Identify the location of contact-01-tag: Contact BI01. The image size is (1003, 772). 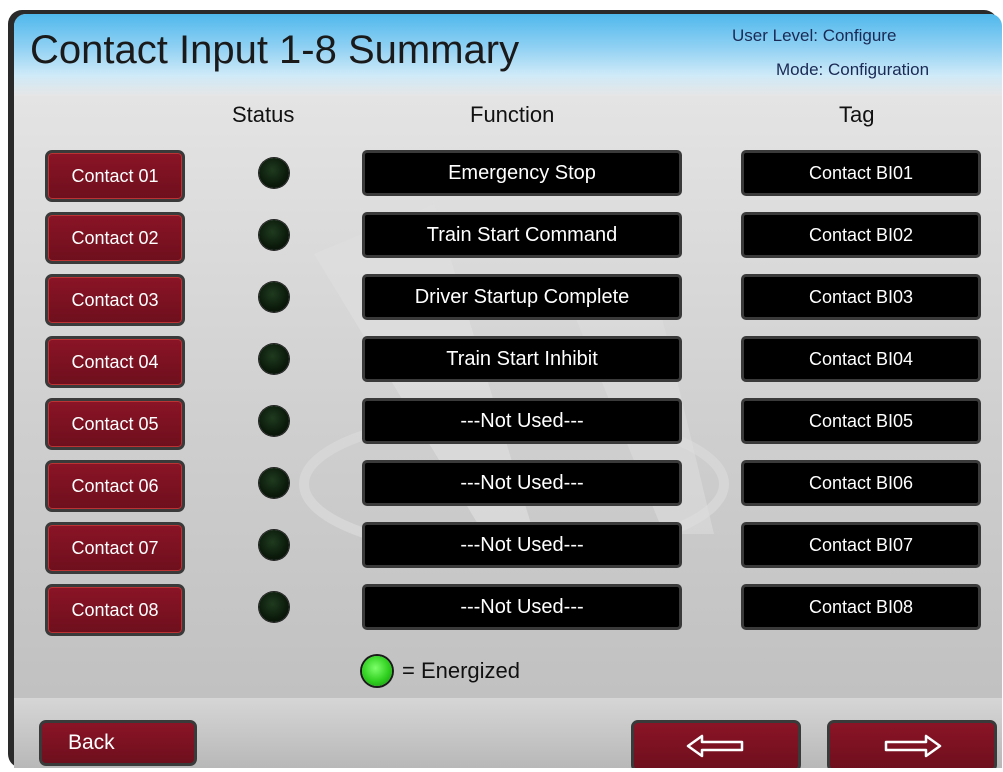
(861, 173).